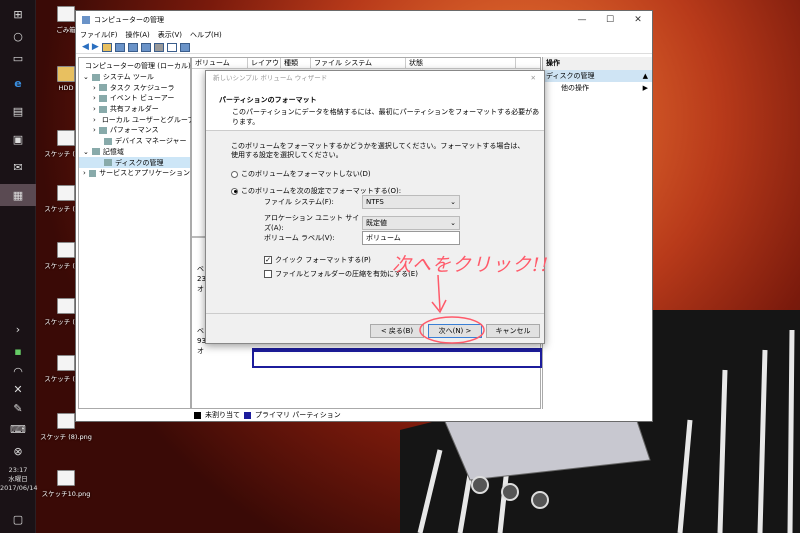 The width and height of the screenshot is (800, 533). What do you see at coordinates (397, 331) in the screenshot?
I see `back-button: < 戻る(B)` at bounding box center [397, 331].